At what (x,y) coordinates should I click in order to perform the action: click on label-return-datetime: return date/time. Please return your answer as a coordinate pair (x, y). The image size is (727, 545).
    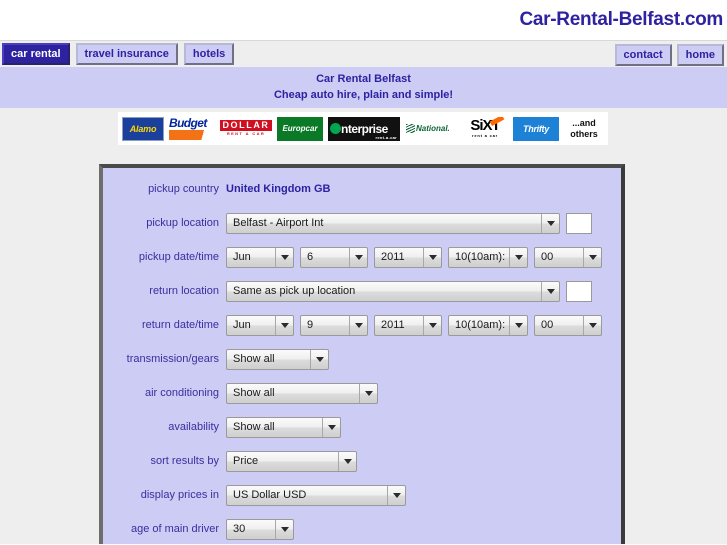
    Looking at the image, I should click on (180, 325).